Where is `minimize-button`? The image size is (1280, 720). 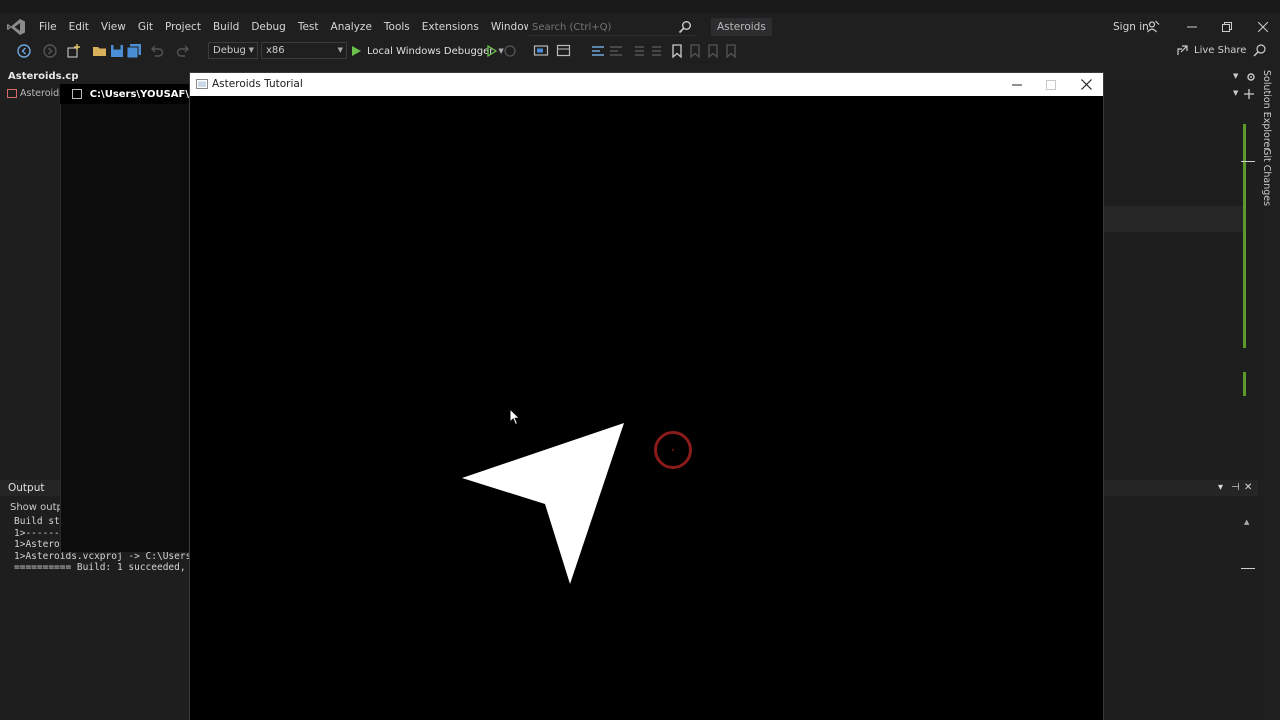
minimize-button is located at coordinates (1192, 27).